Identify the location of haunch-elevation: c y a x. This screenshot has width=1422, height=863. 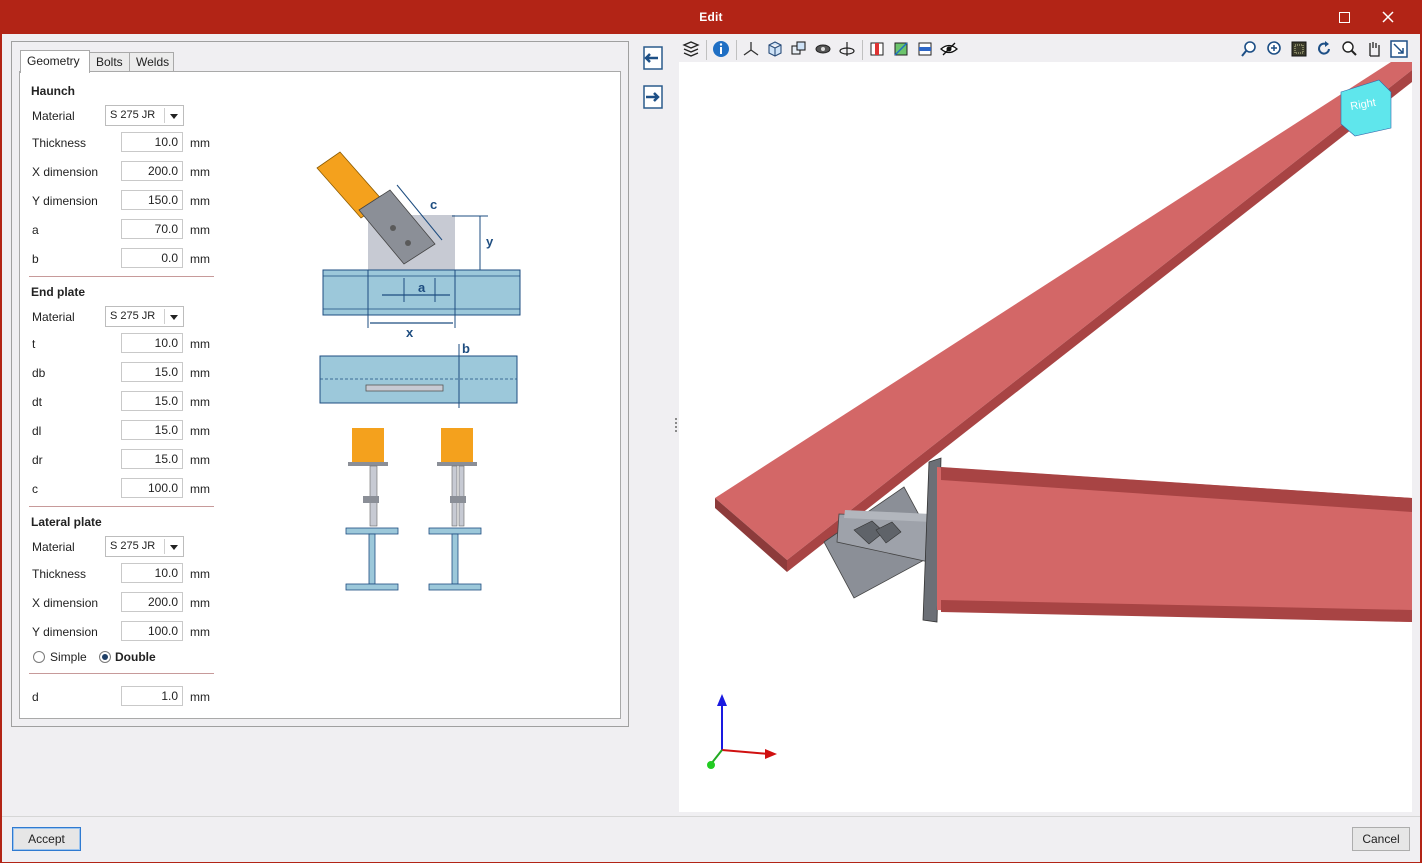
(418, 245).